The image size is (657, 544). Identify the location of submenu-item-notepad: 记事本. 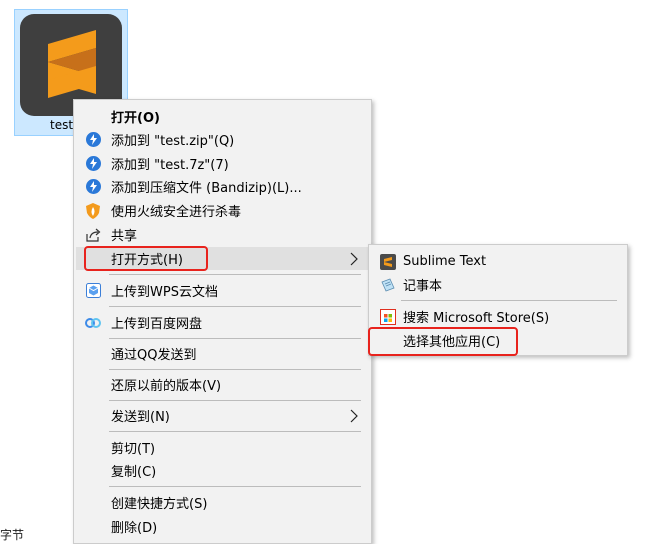
(498, 284).